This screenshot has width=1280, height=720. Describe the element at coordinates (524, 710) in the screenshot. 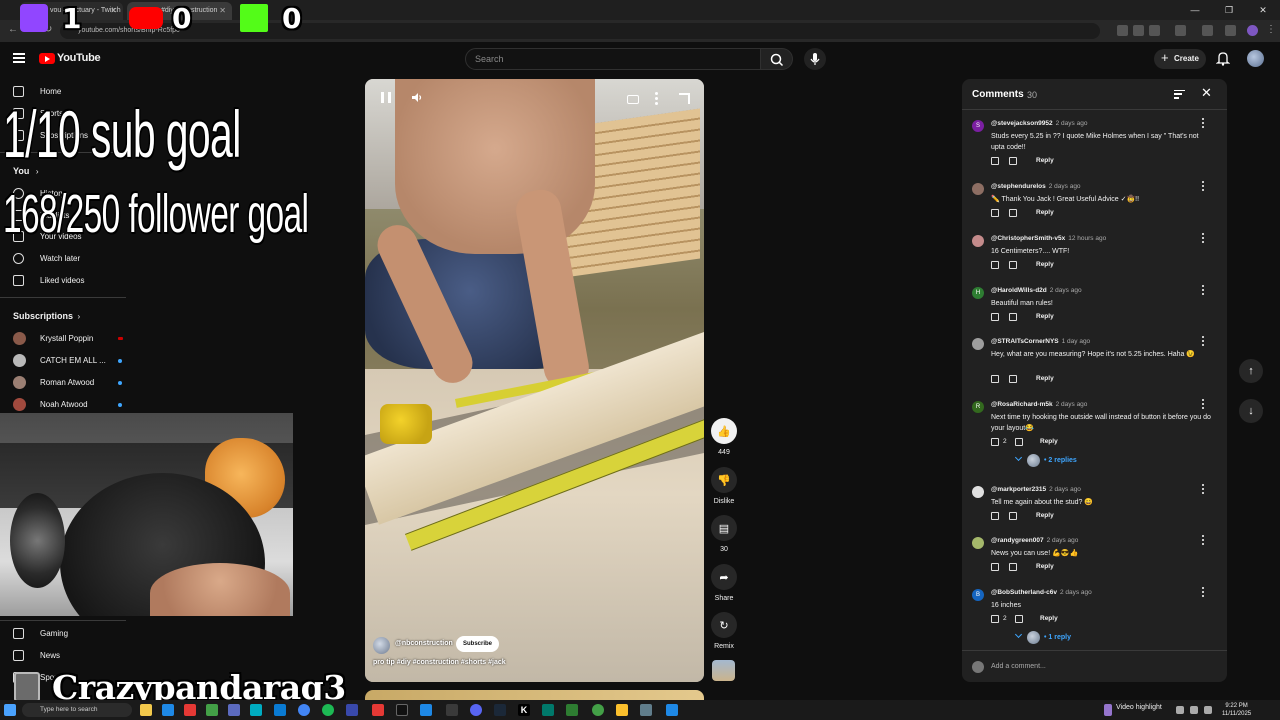

I see `kick-app-icon: K` at that location.